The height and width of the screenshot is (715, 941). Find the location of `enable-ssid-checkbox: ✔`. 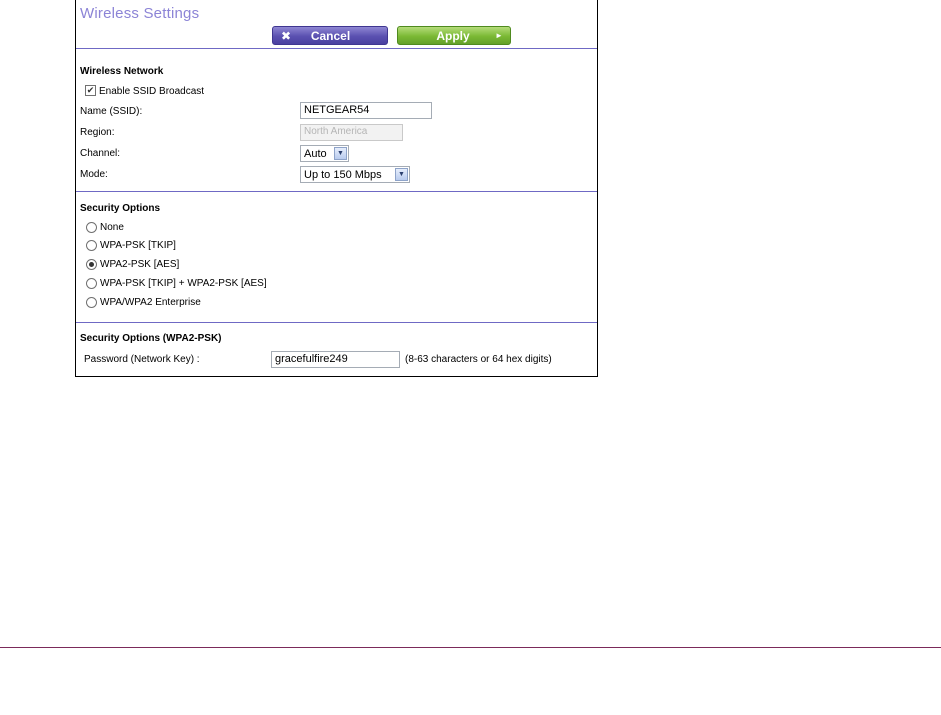

enable-ssid-checkbox: ✔ is located at coordinates (90, 90).